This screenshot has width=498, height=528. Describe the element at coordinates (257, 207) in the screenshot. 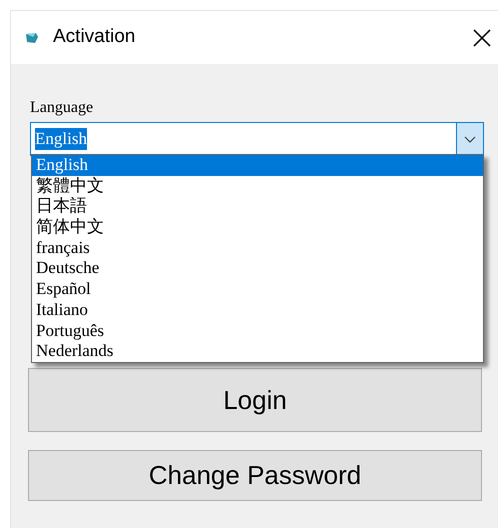

I see `dropdown-option: 日本語` at that location.